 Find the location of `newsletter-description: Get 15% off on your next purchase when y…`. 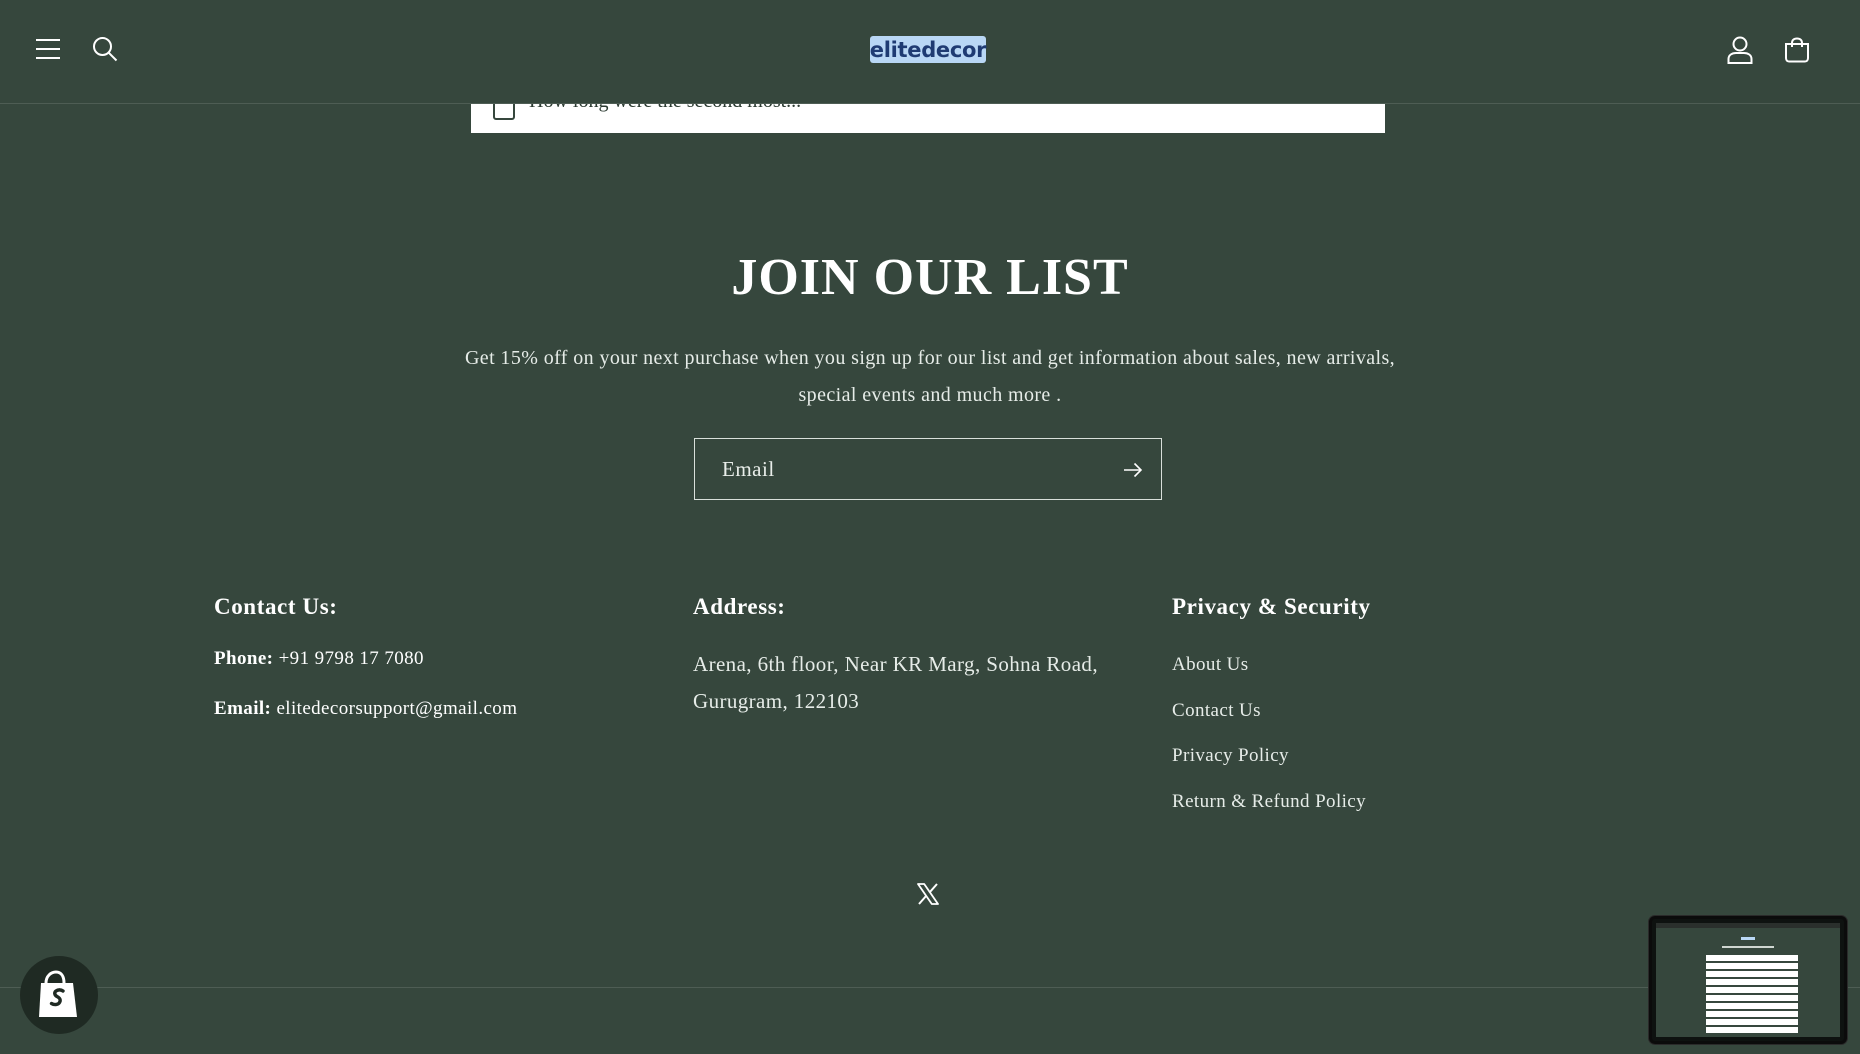

newsletter-description: Get 15% off on your next purchase when y… is located at coordinates (930, 376).